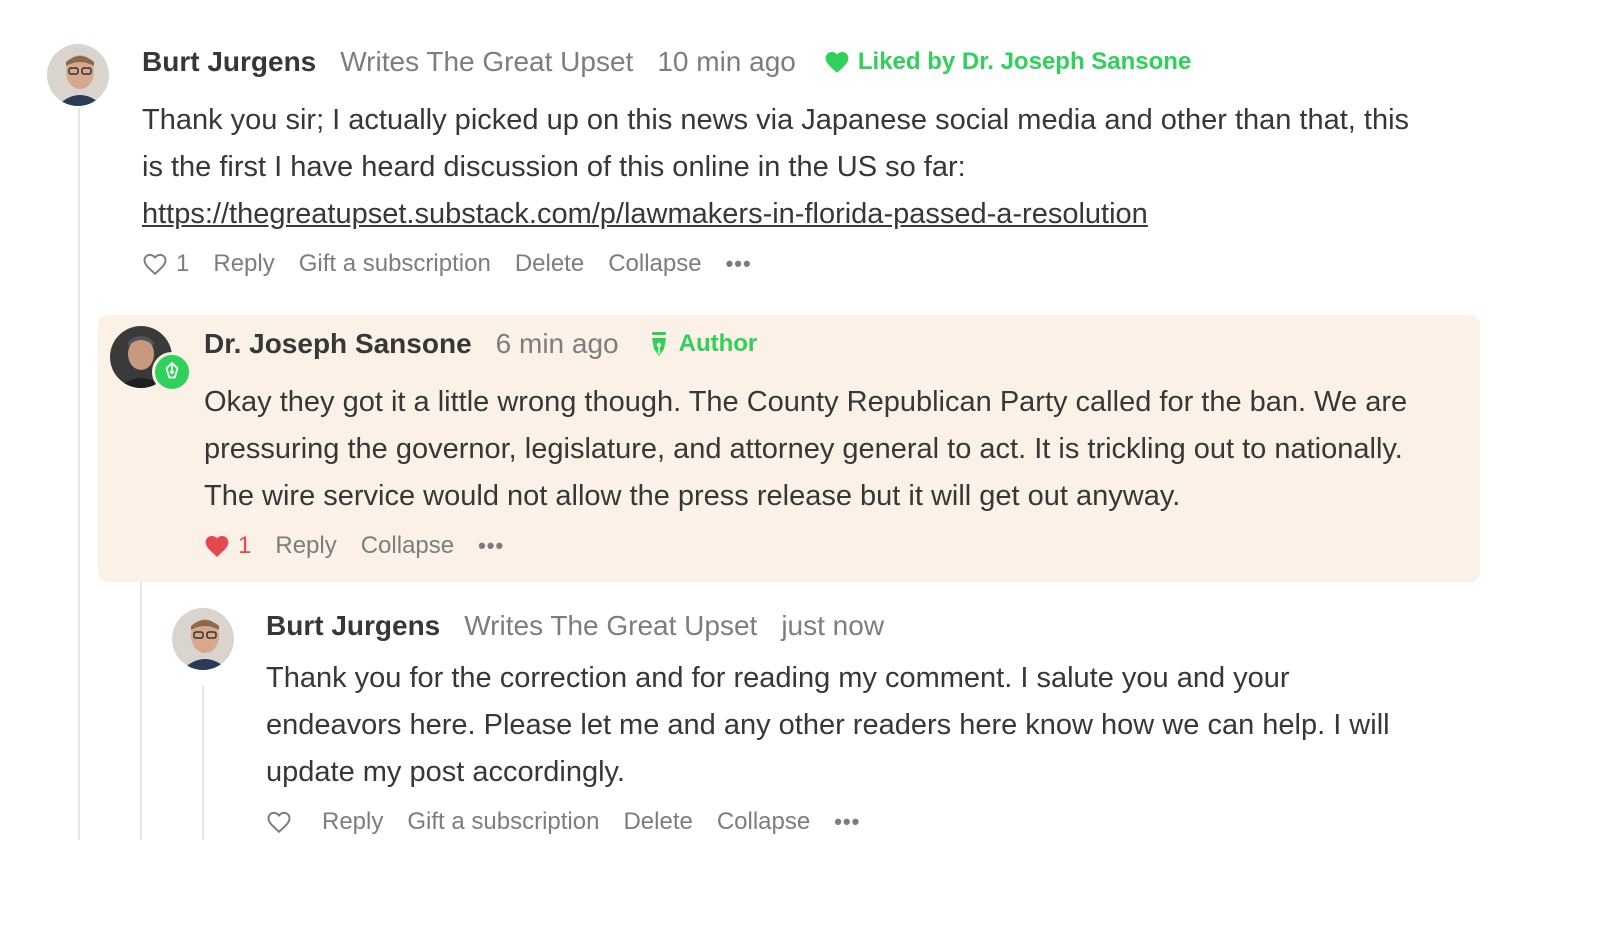  I want to click on timestamp: 10 min ago, so click(726, 62).